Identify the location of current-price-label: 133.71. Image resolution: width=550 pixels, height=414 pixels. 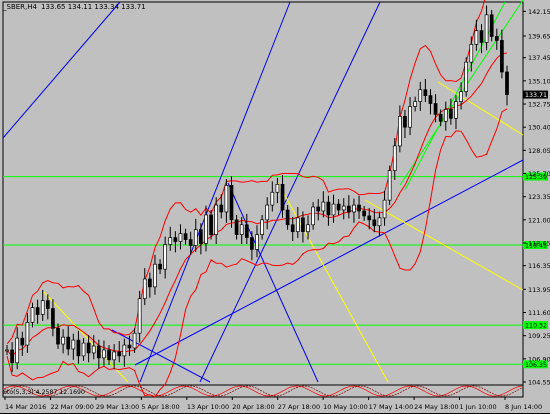
(536, 95).